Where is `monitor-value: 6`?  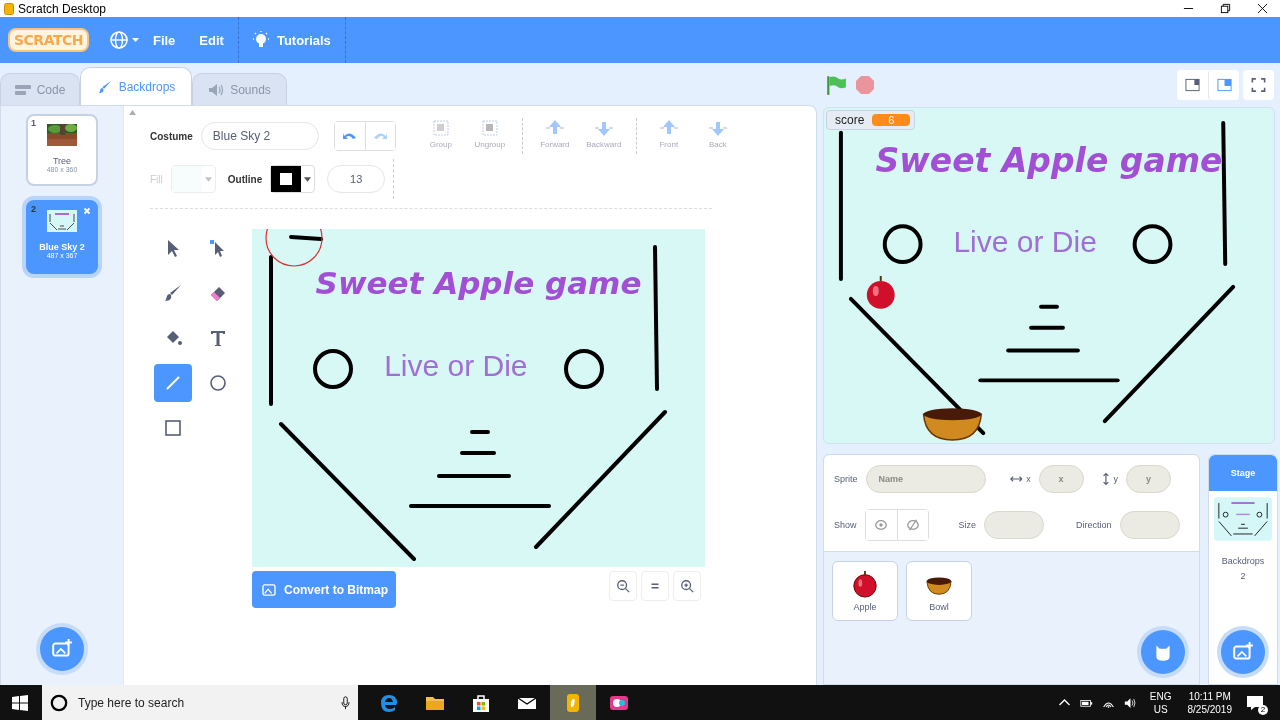
monitor-value: 6 is located at coordinates (891, 120).